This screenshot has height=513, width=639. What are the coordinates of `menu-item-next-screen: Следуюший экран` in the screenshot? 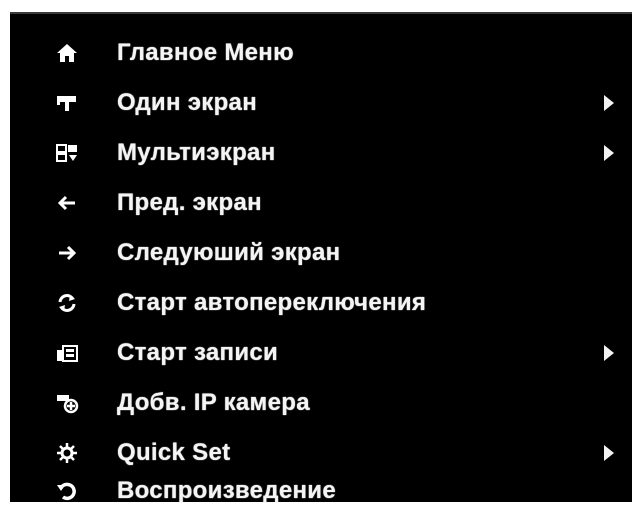 It's located at (321, 253).